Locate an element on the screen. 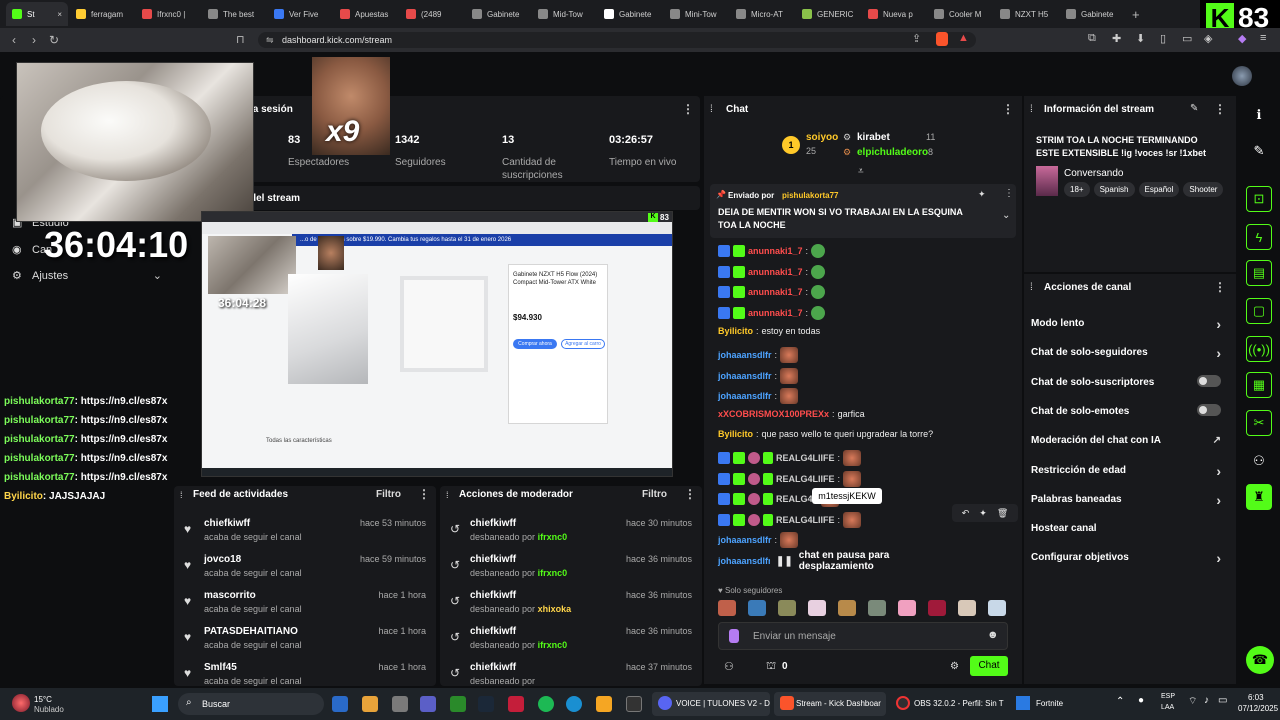  app-icon-copilot is located at coordinates (370, 704).